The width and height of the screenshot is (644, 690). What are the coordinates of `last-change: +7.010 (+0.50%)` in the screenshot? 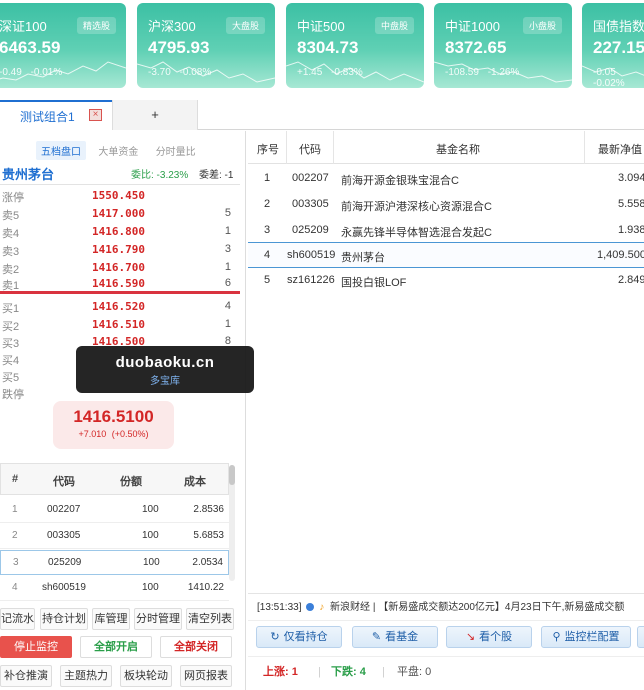 It's located at (113, 434).